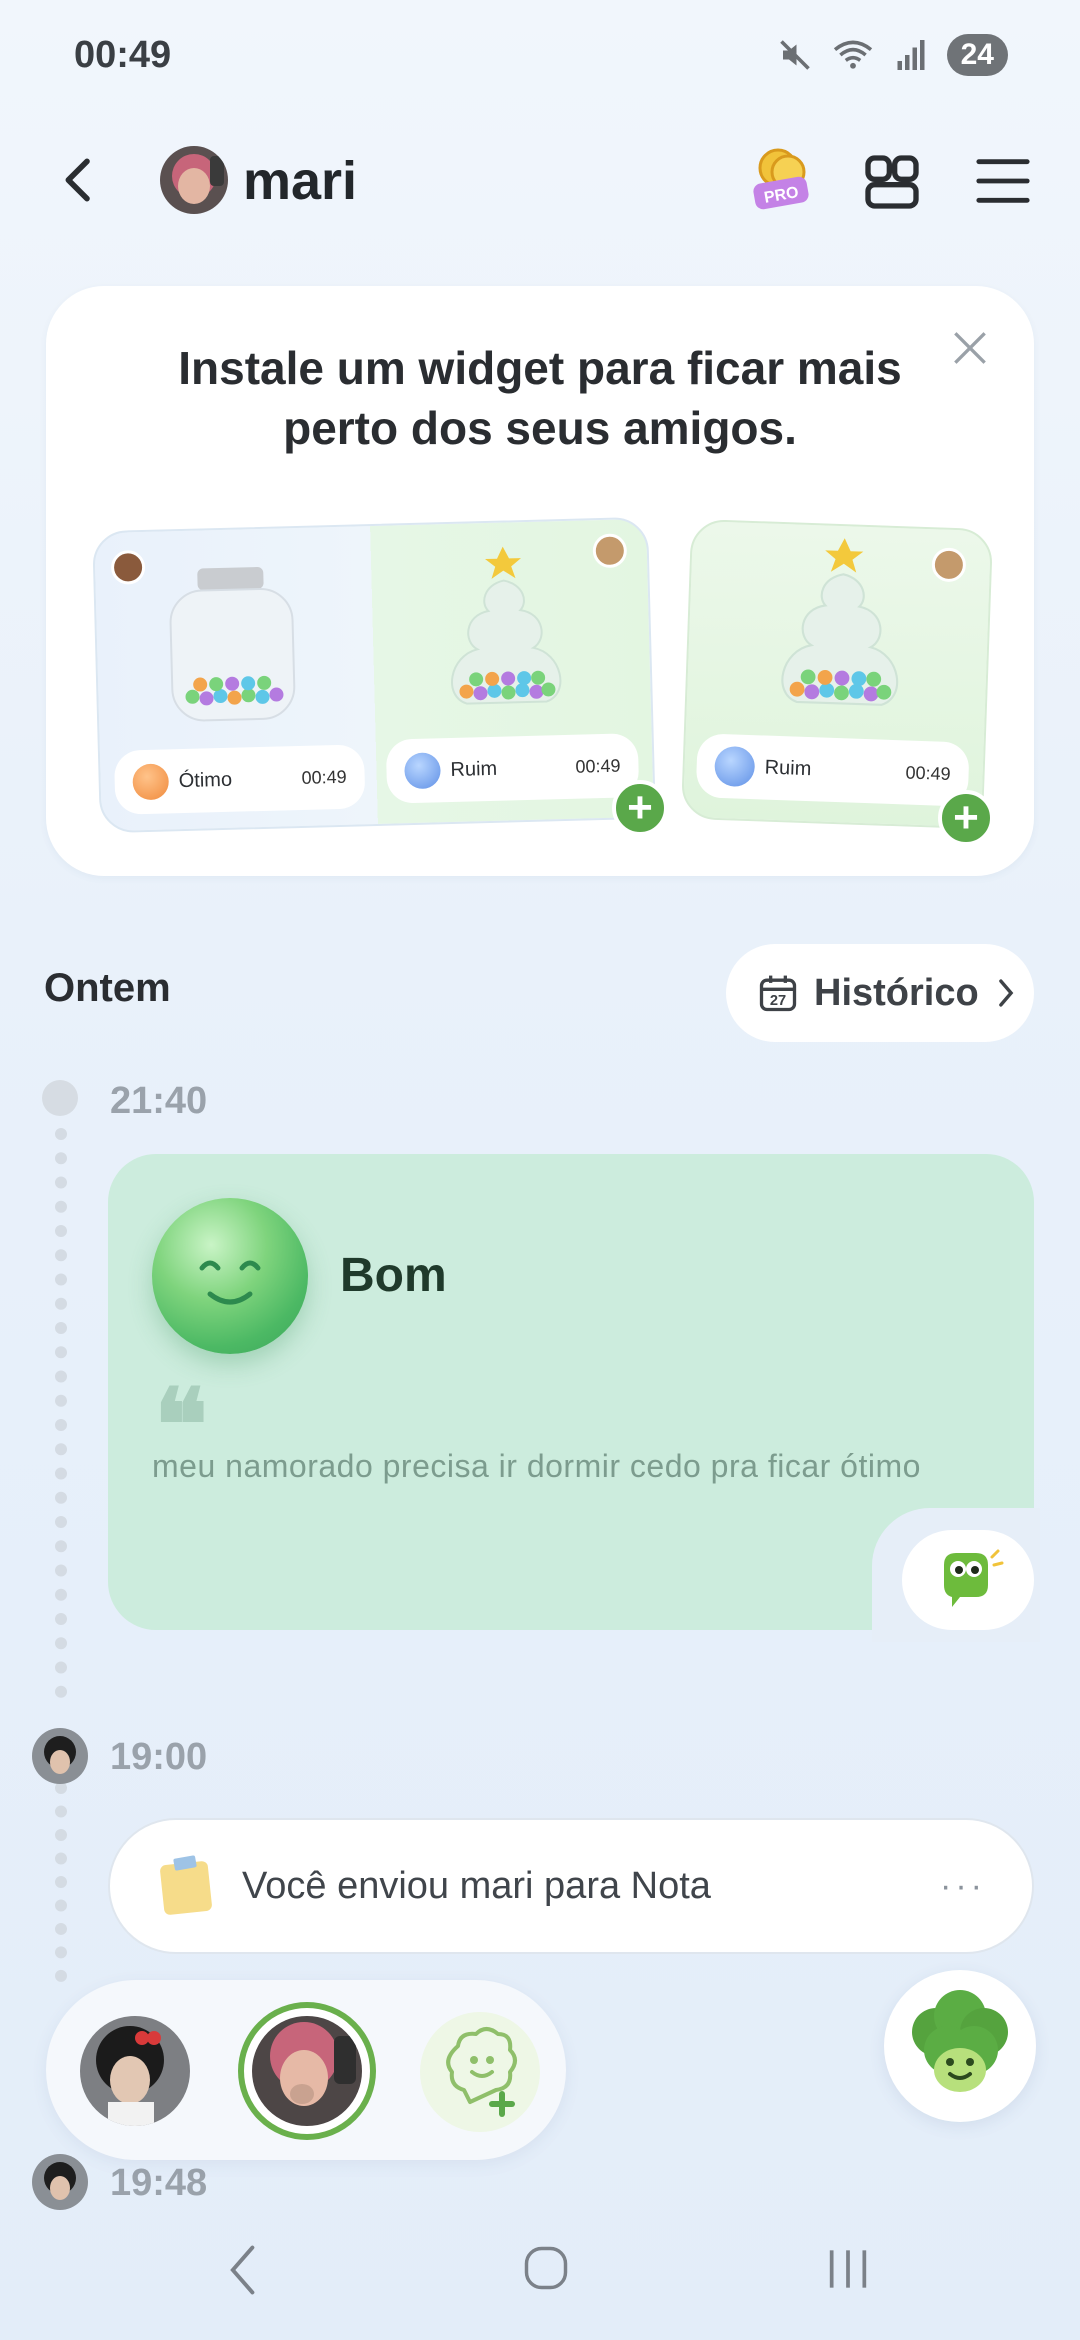 The image size is (1080, 2340). Describe the element at coordinates (60, 1098) in the screenshot. I see `timeline-dot` at that location.